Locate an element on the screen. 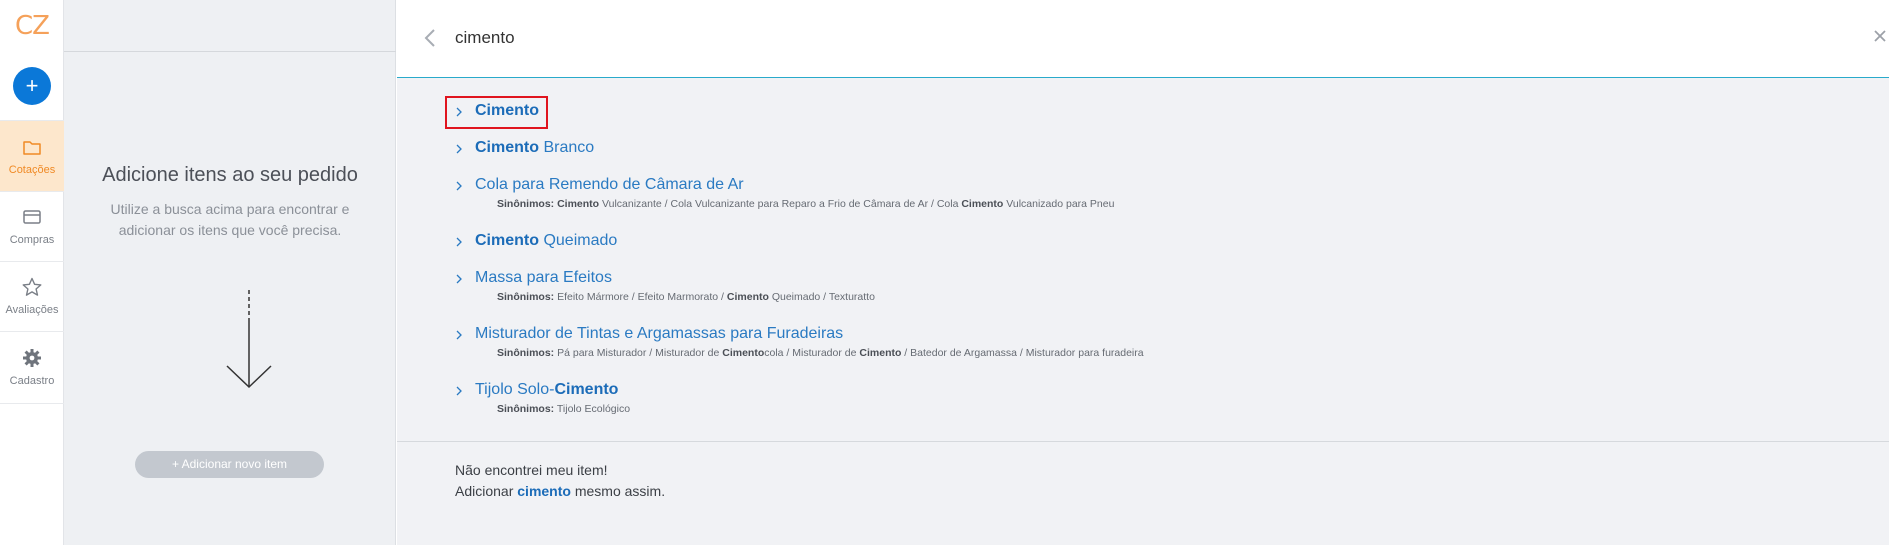  card-icon is located at coordinates (32, 217).